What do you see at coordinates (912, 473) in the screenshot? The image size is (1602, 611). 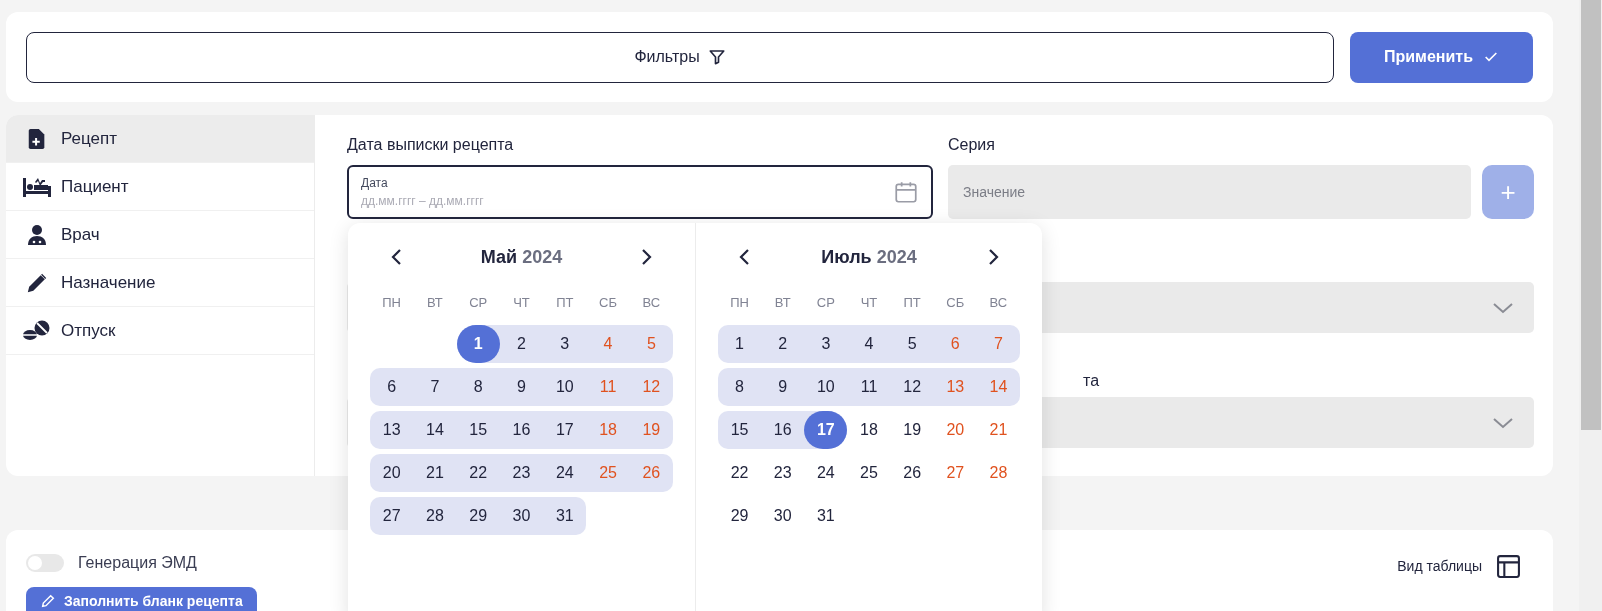 I see `calendar-day: 26` at bounding box center [912, 473].